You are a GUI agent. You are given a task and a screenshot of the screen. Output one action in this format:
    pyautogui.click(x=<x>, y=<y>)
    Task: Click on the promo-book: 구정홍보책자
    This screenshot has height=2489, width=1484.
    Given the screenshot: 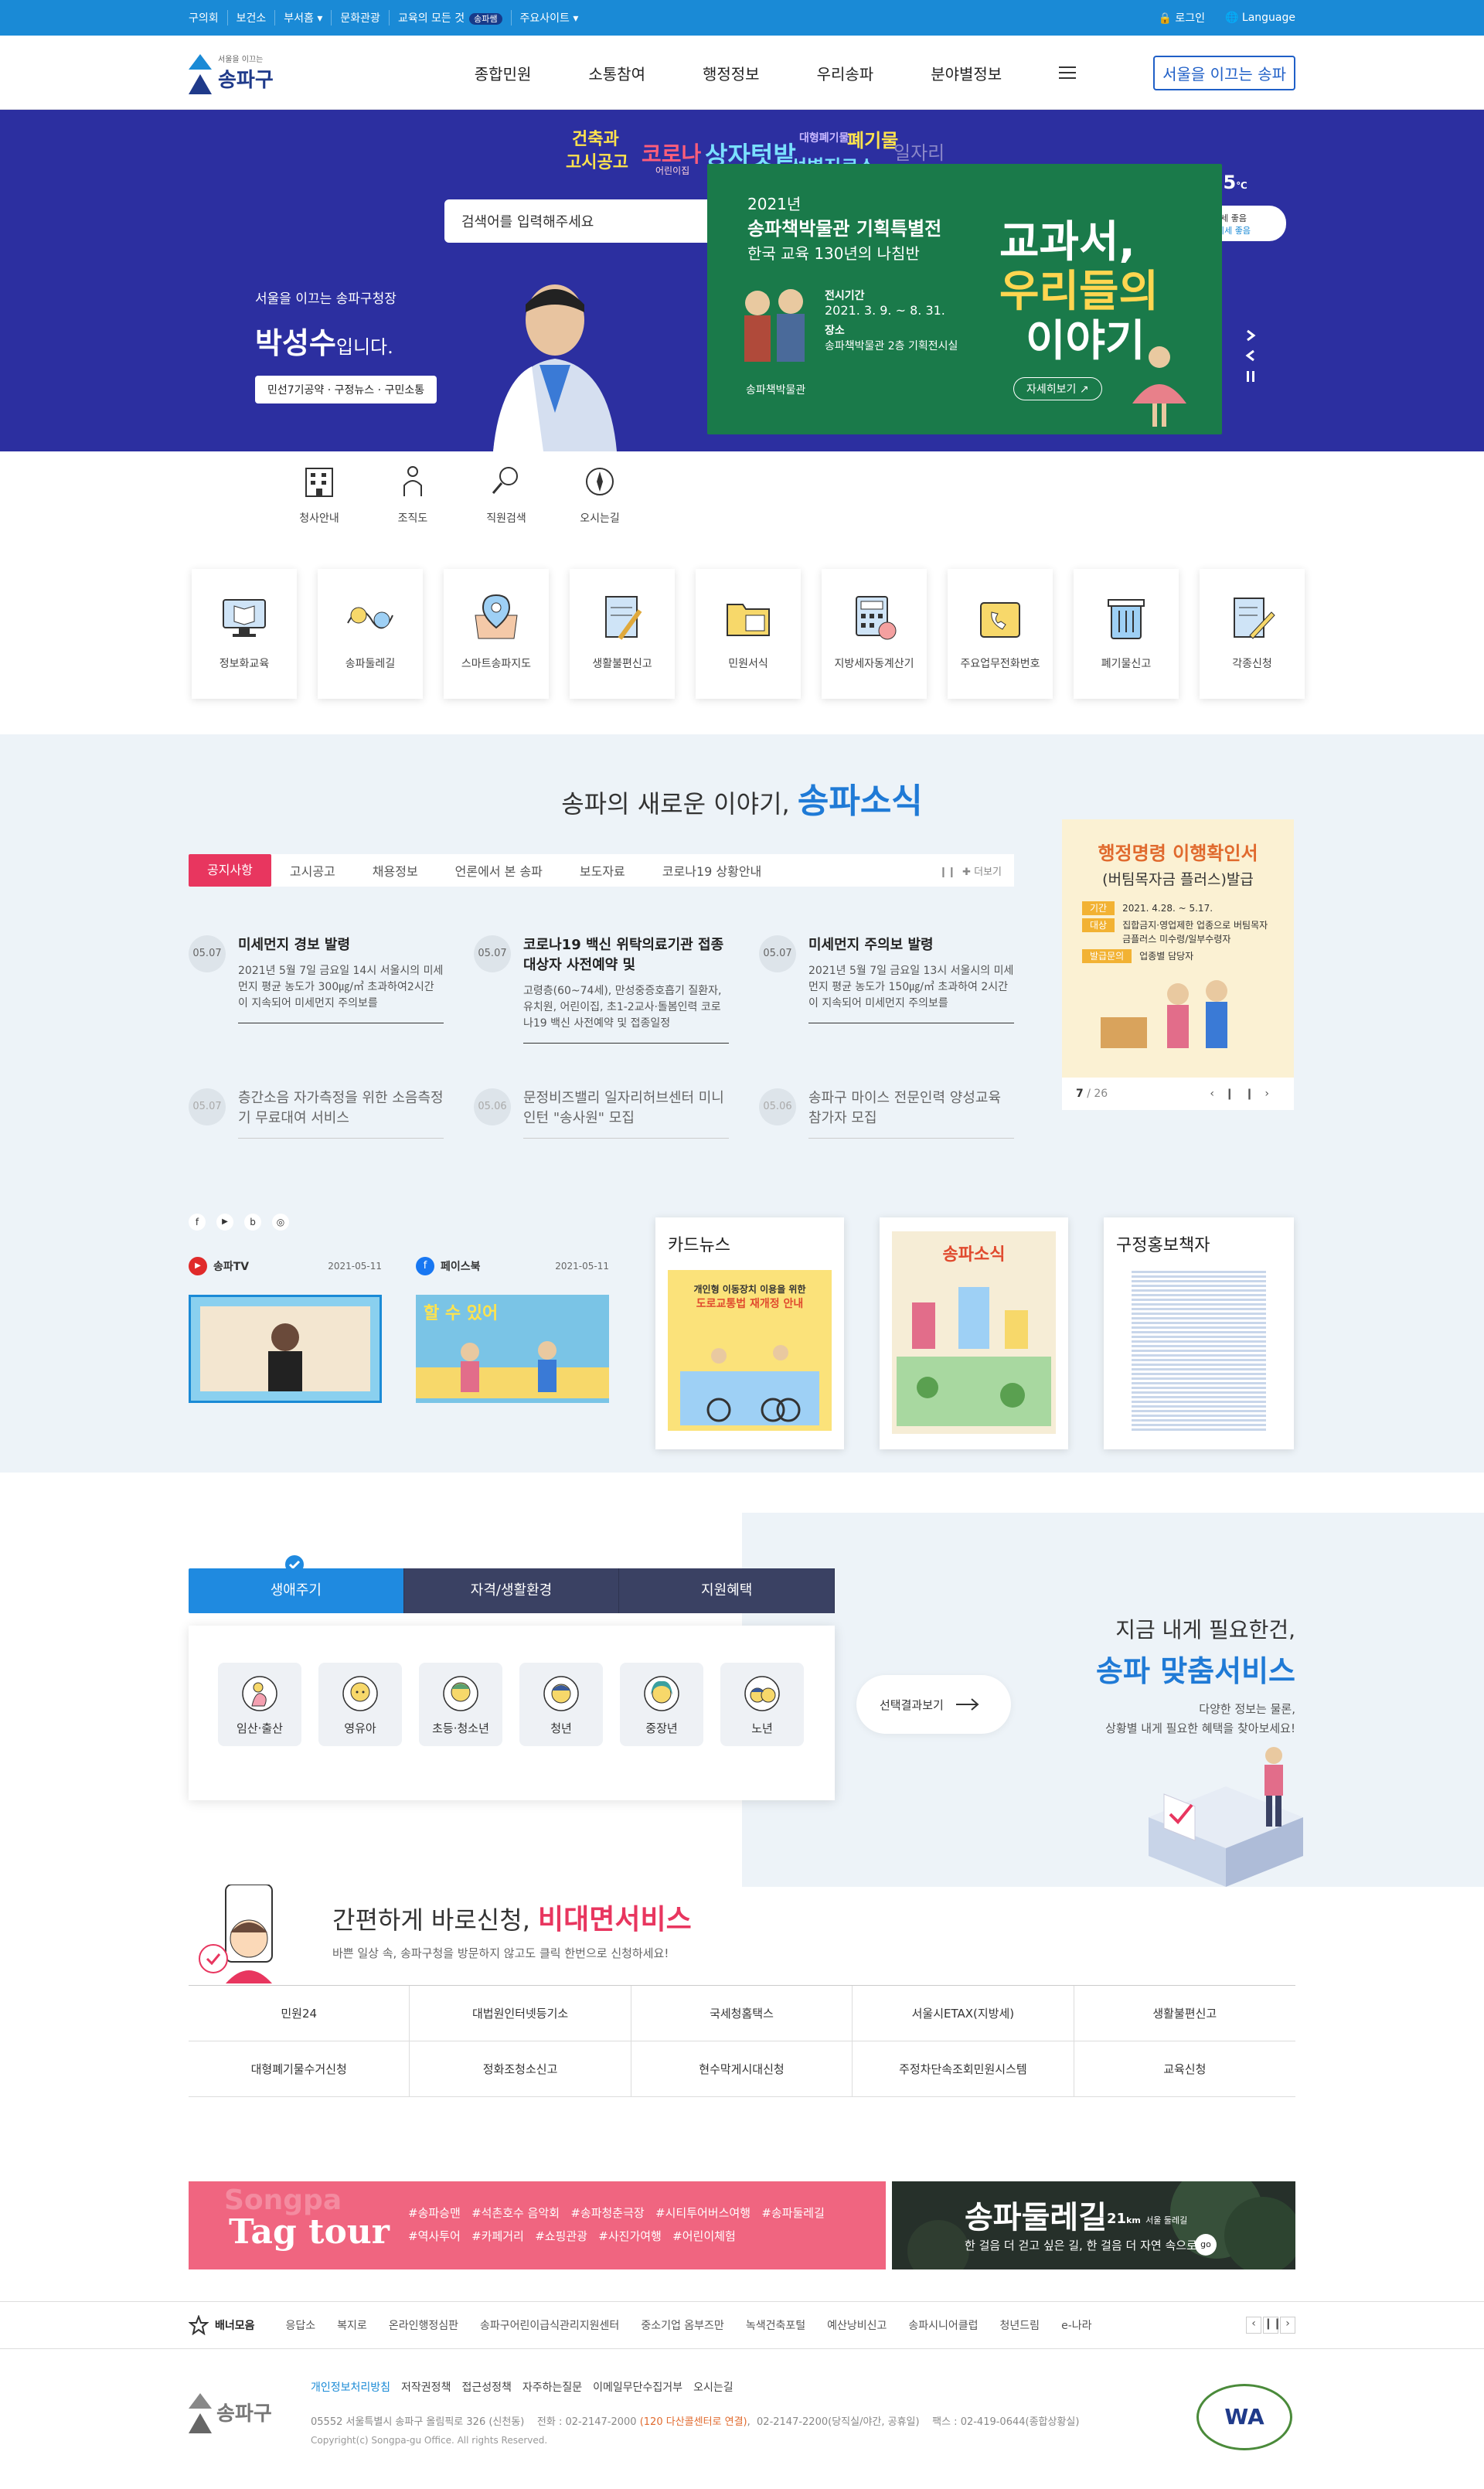 What is the action you would take?
    pyautogui.click(x=1199, y=1333)
    